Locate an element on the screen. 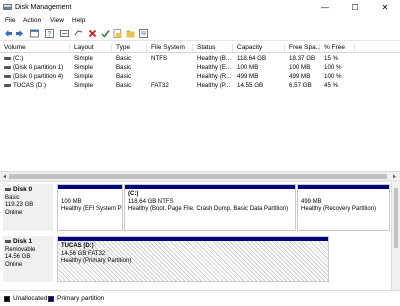  close-button: ✕ is located at coordinates (385, 7).